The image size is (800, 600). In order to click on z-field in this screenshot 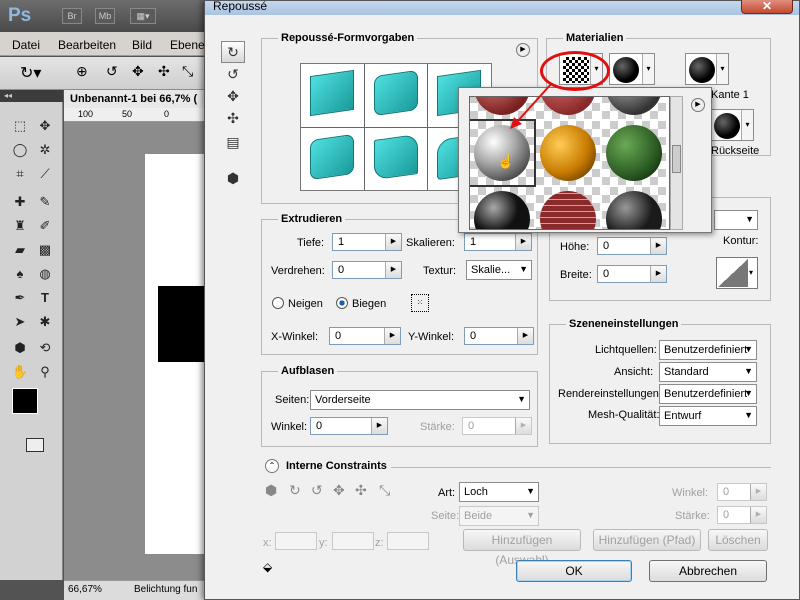, I will do `click(408, 541)`.